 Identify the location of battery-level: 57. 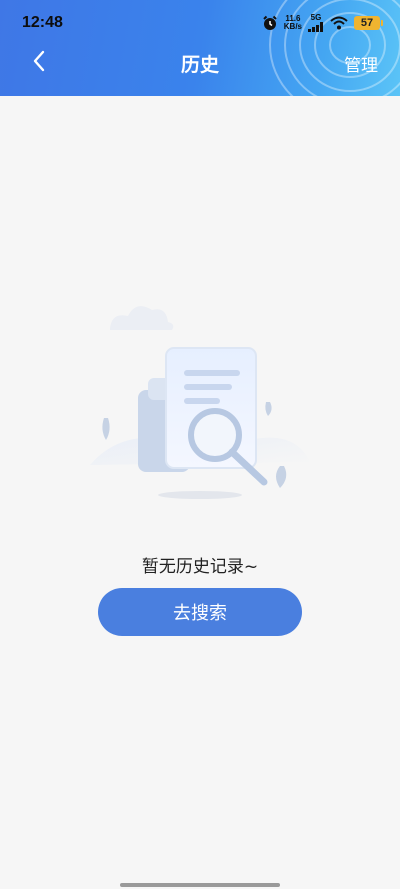
(367, 23).